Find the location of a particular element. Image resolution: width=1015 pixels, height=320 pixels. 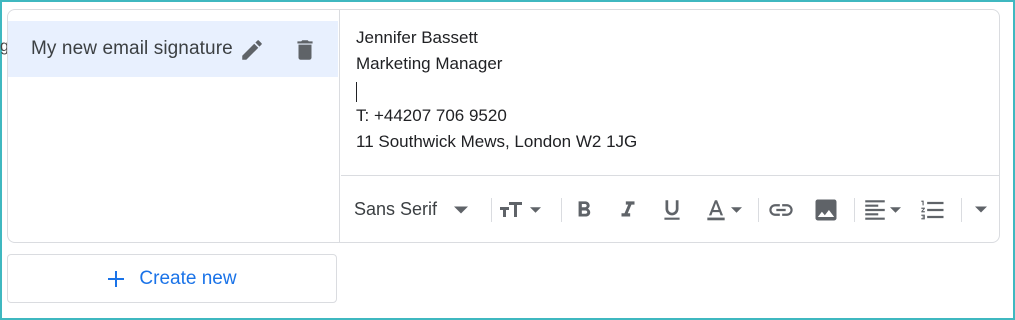

italic-icon is located at coordinates (628, 210).